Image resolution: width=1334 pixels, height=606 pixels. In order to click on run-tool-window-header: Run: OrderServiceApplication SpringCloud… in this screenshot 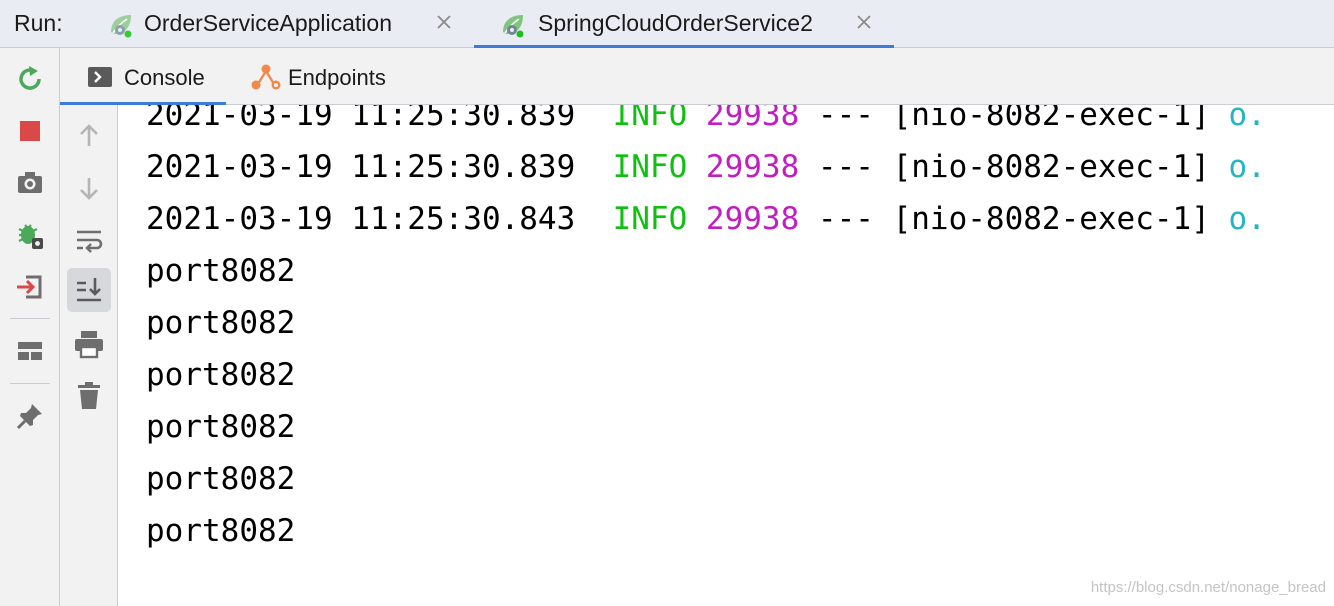, I will do `click(667, 24)`.